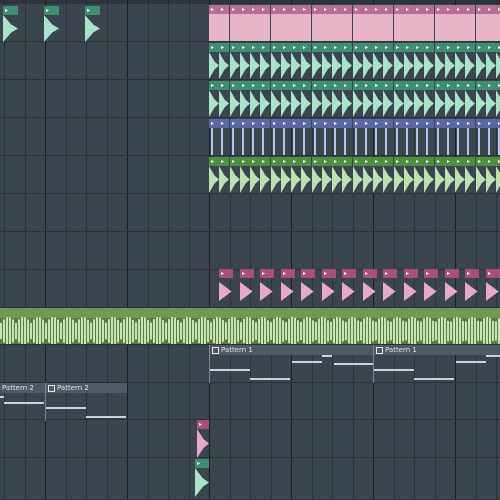 Image resolution: width=500 pixels, height=500 pixels. What do you see at coordinates (22, 402) in the screenshot?
I see `pattern-clip-2a: Pattern 2` at bounding box center [22, 402].